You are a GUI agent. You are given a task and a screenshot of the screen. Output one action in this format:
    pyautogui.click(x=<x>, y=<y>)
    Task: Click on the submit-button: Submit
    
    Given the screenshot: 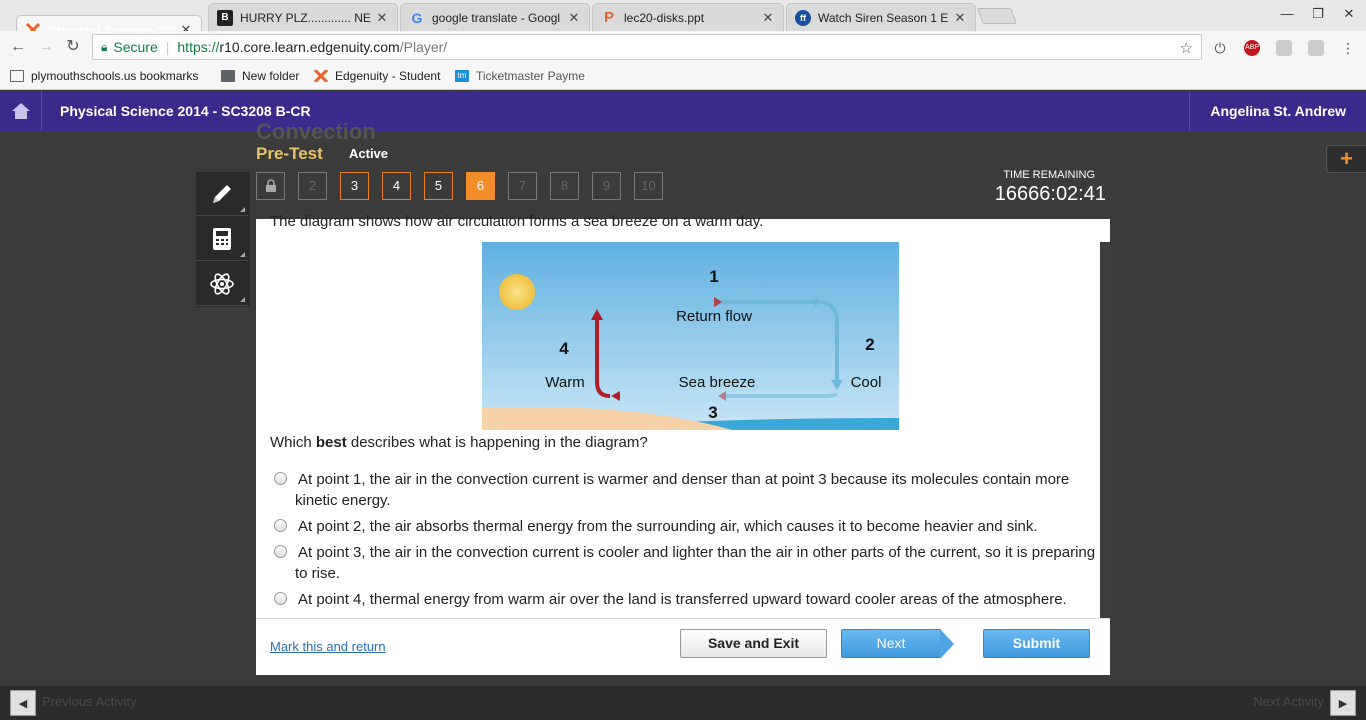 What is the action you would take?
    pyautogui.click(x=1036, y=643)
    